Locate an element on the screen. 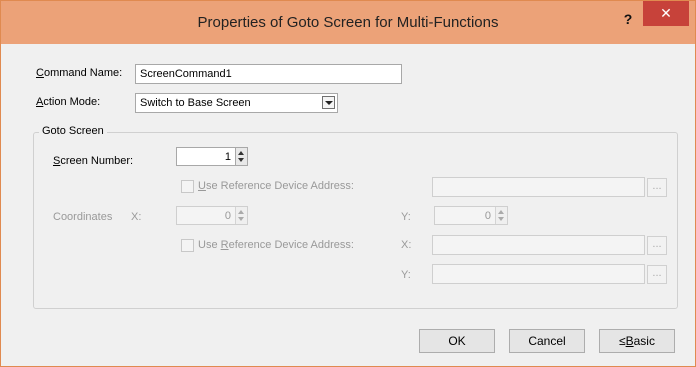 The height and width of the screenshot is (367, 696). close-button: ✕ is located at coordinates (666, 13).